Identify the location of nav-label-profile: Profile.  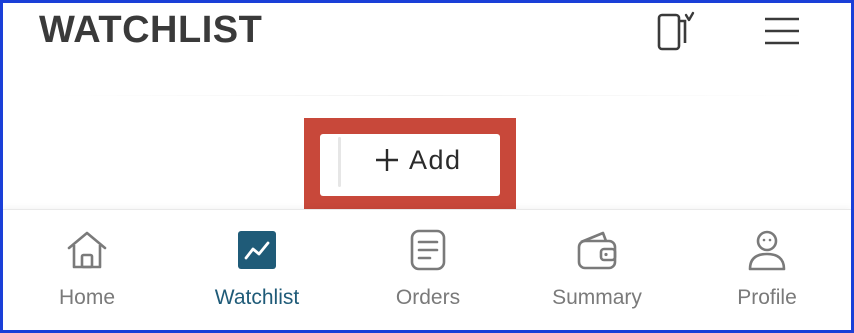
(767, 297).